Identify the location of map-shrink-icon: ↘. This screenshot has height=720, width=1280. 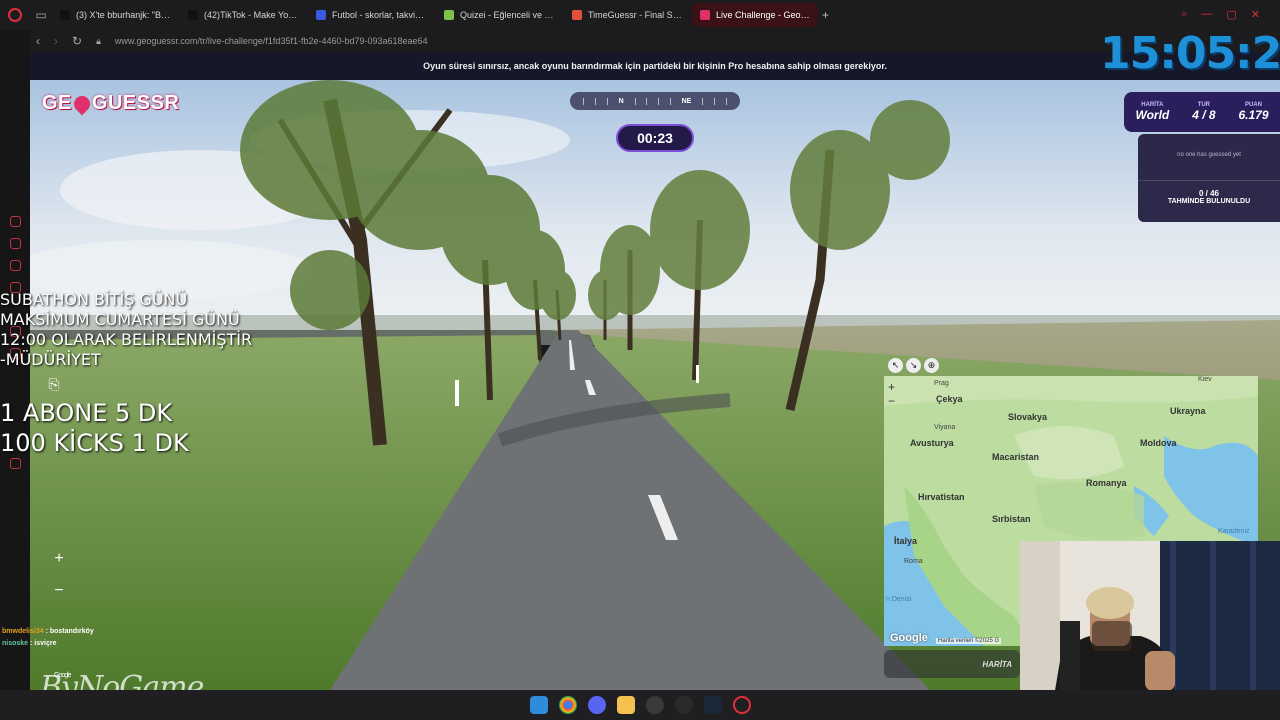
(913, 365).